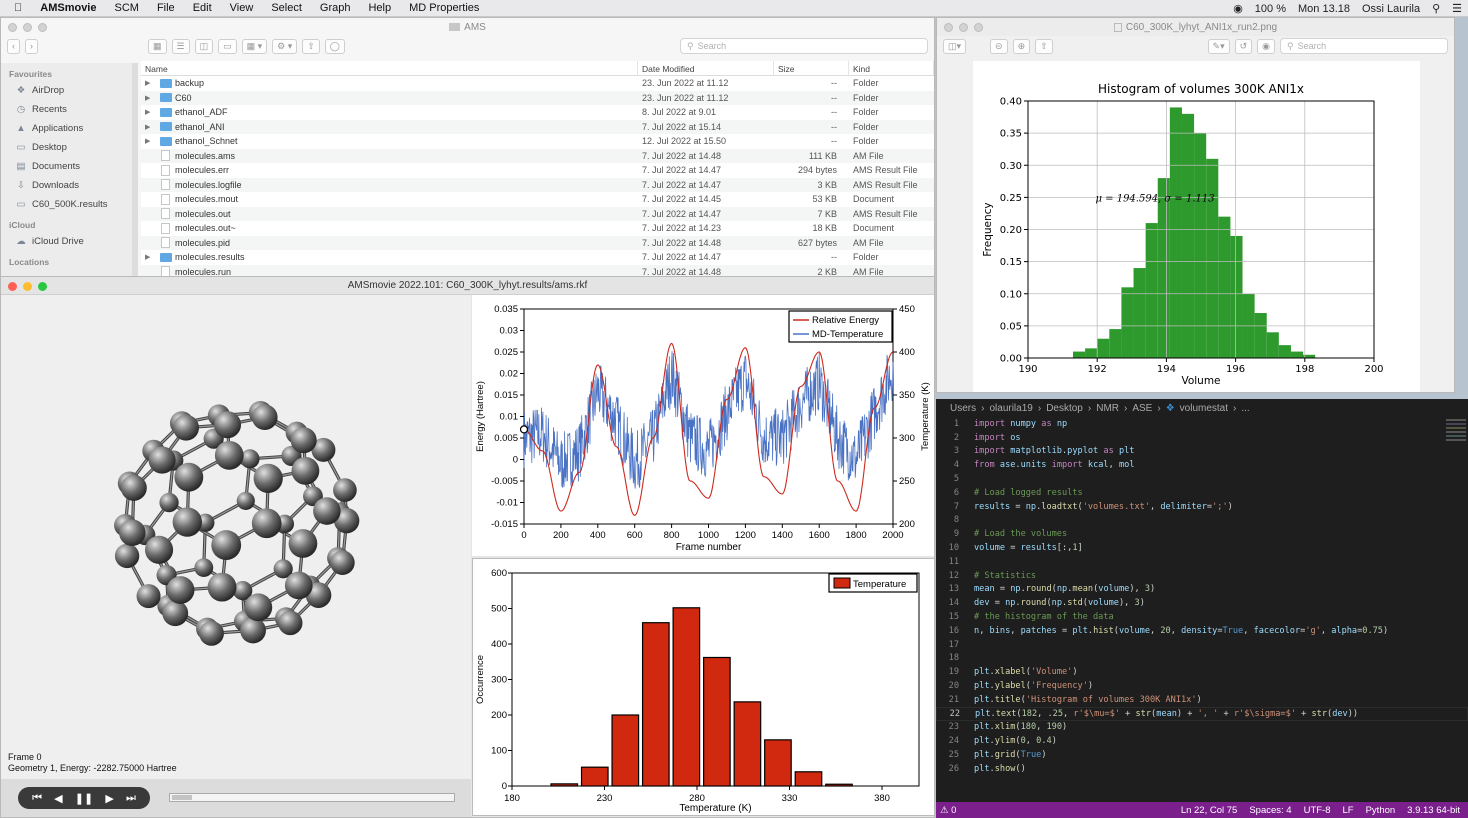 This screenshot has height=818, width=1468. Describe the element at coordinates (1209, 810) in the screenshot. I see `cursor-position: Ln 22, Col 75` at that location.